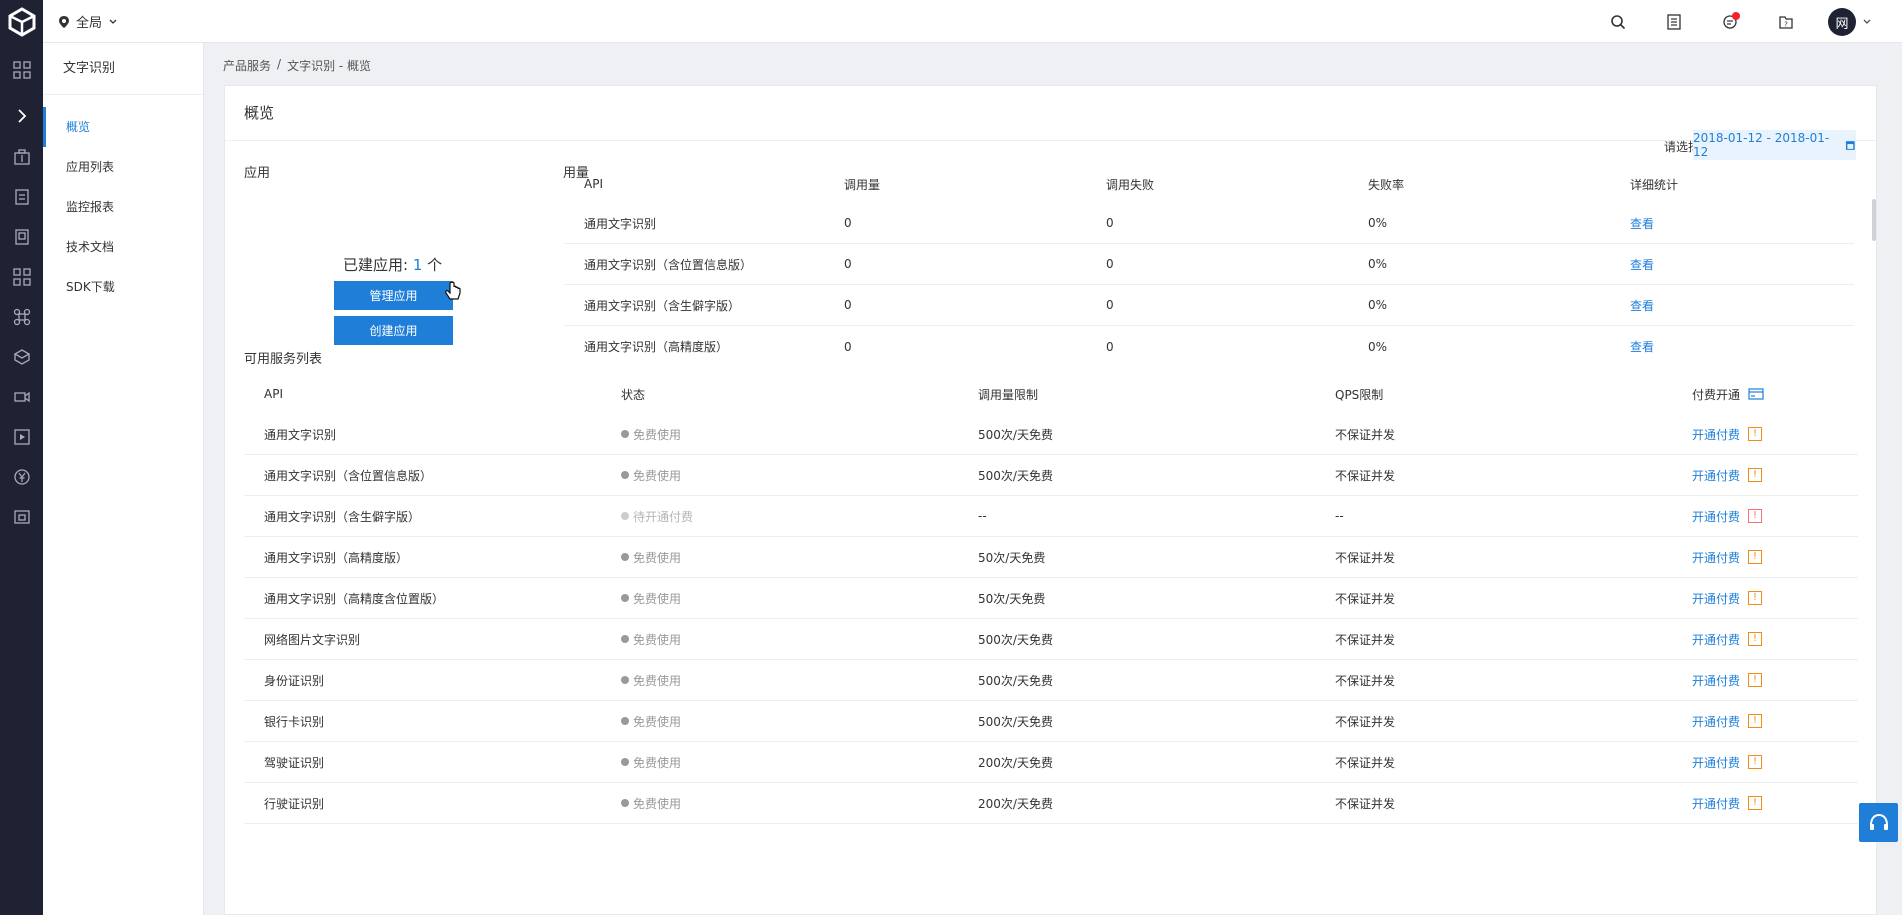 The image size is (1902, 915). What do you see at coordinates (123, 69) in the screenshot?
I see `sidebar-title: 文字识别` at bounding box center [123, 69].